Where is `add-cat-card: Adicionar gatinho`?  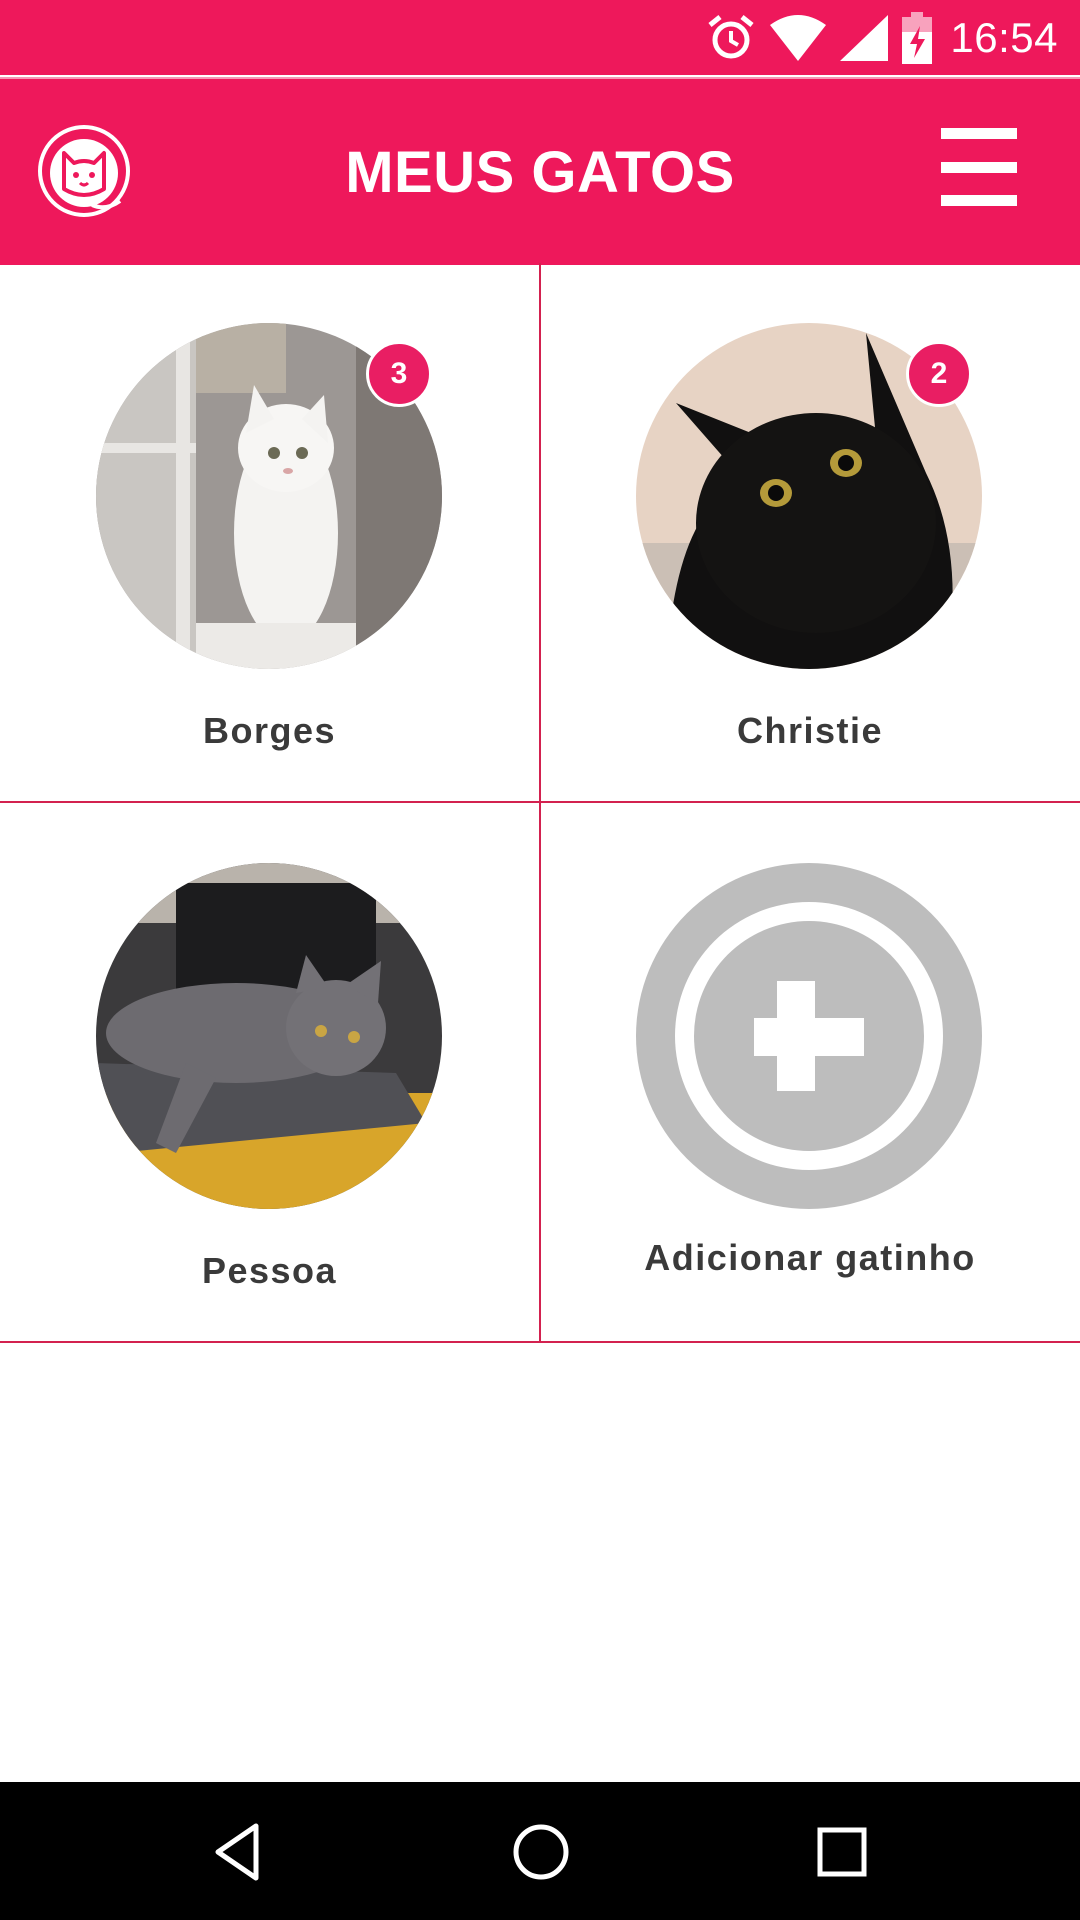
add-cat-card: Adicionar gatinho is located at coordinates (810, 1073).